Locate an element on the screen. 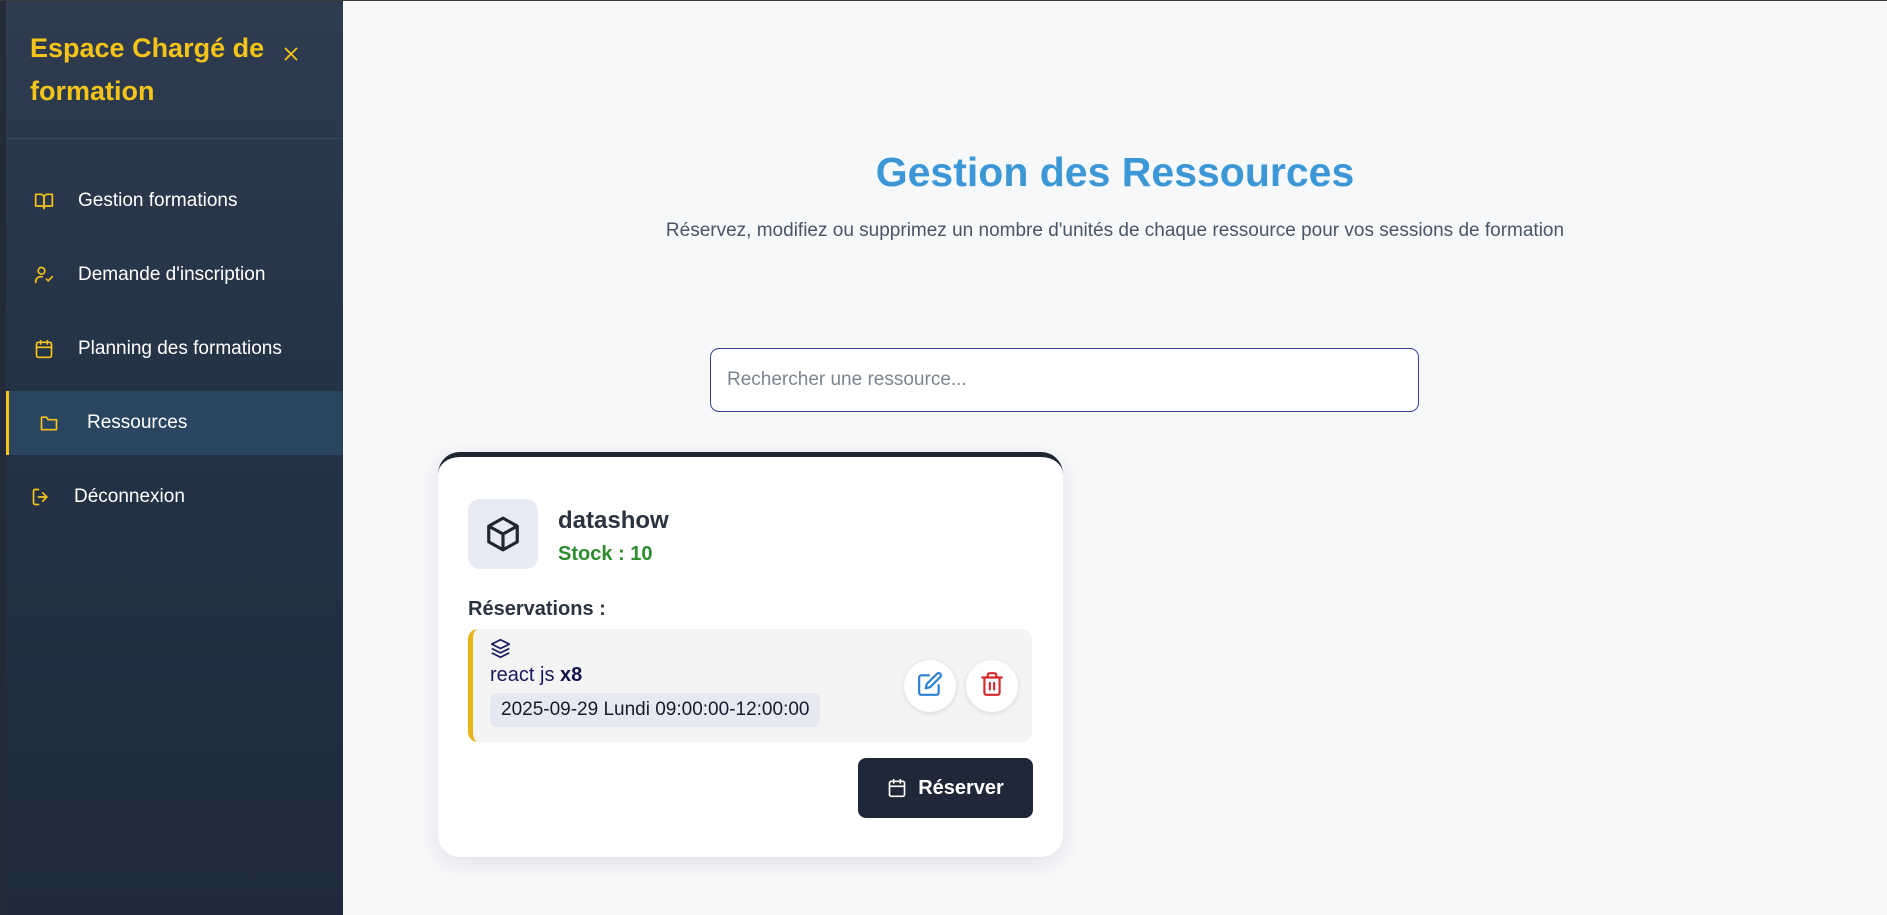 This screenshot has height=915, width=1887. reserve-button-label: Réserver is located at coordinates (961, 787).